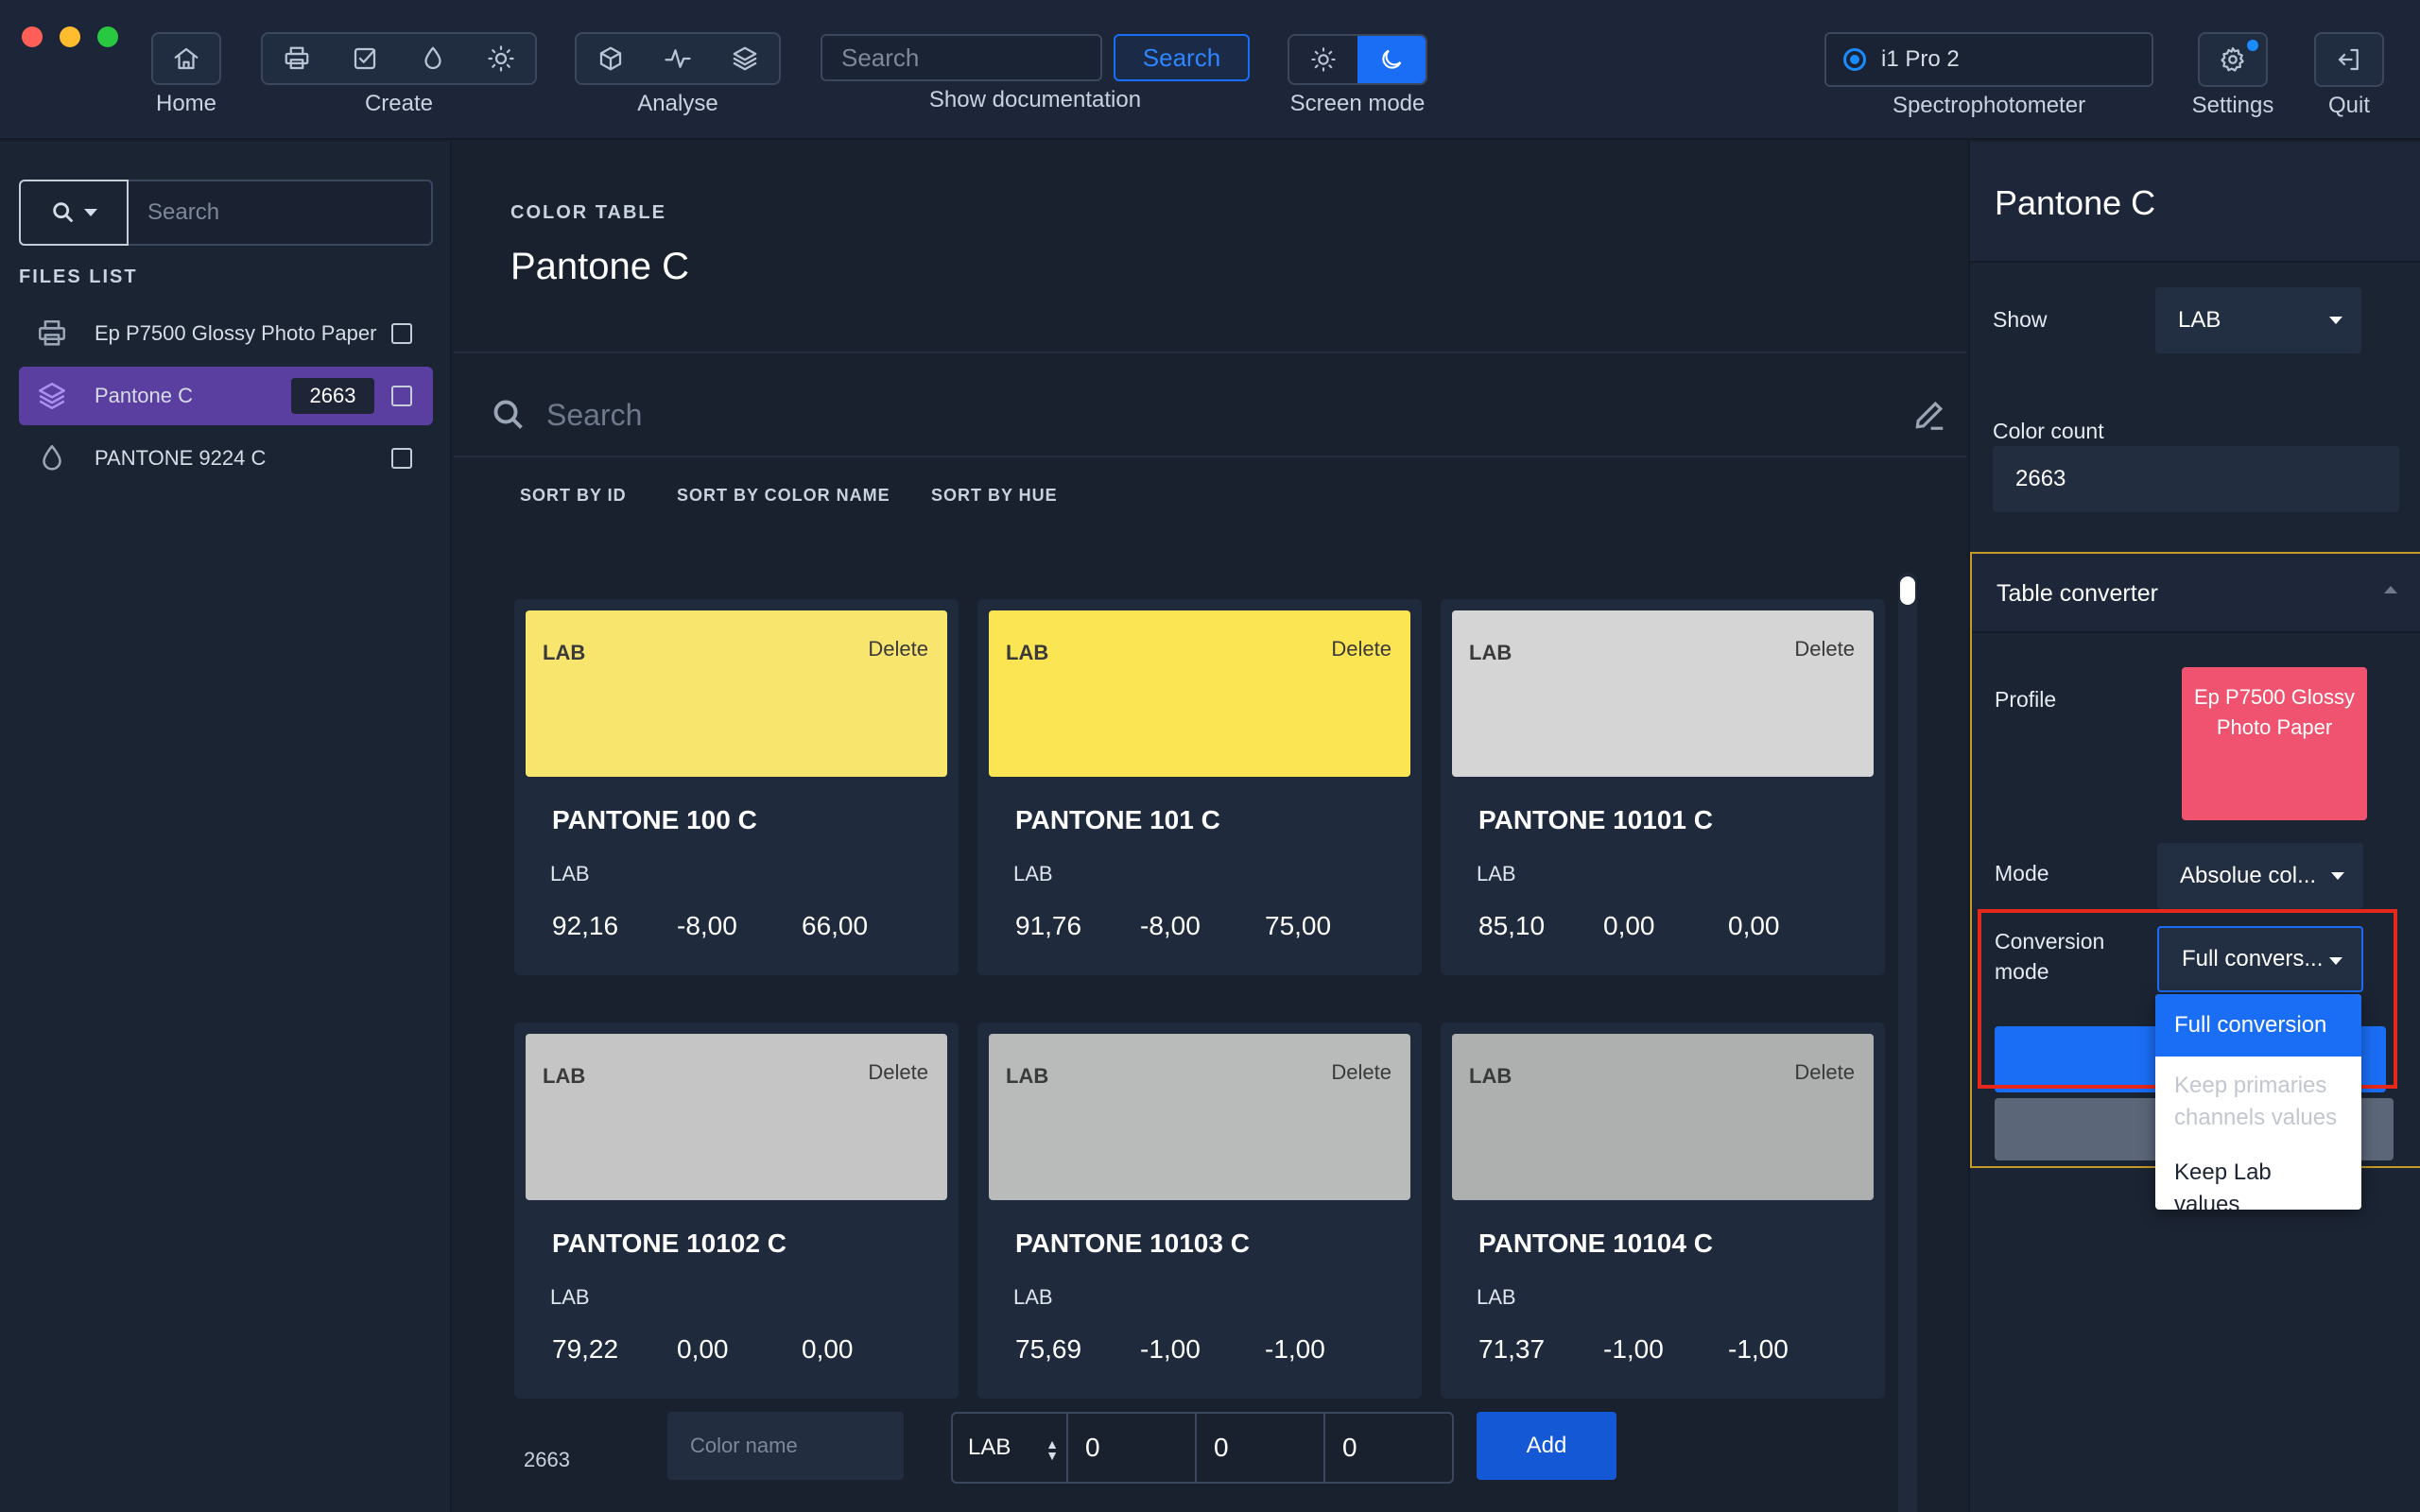 Image resolution: width=2420 pixels, height=1512 pixels. What do you see at coordinates (79, 276) in the screenshot?
I see `files-list-title: FILES LIST` at bounding box center [79, 276].